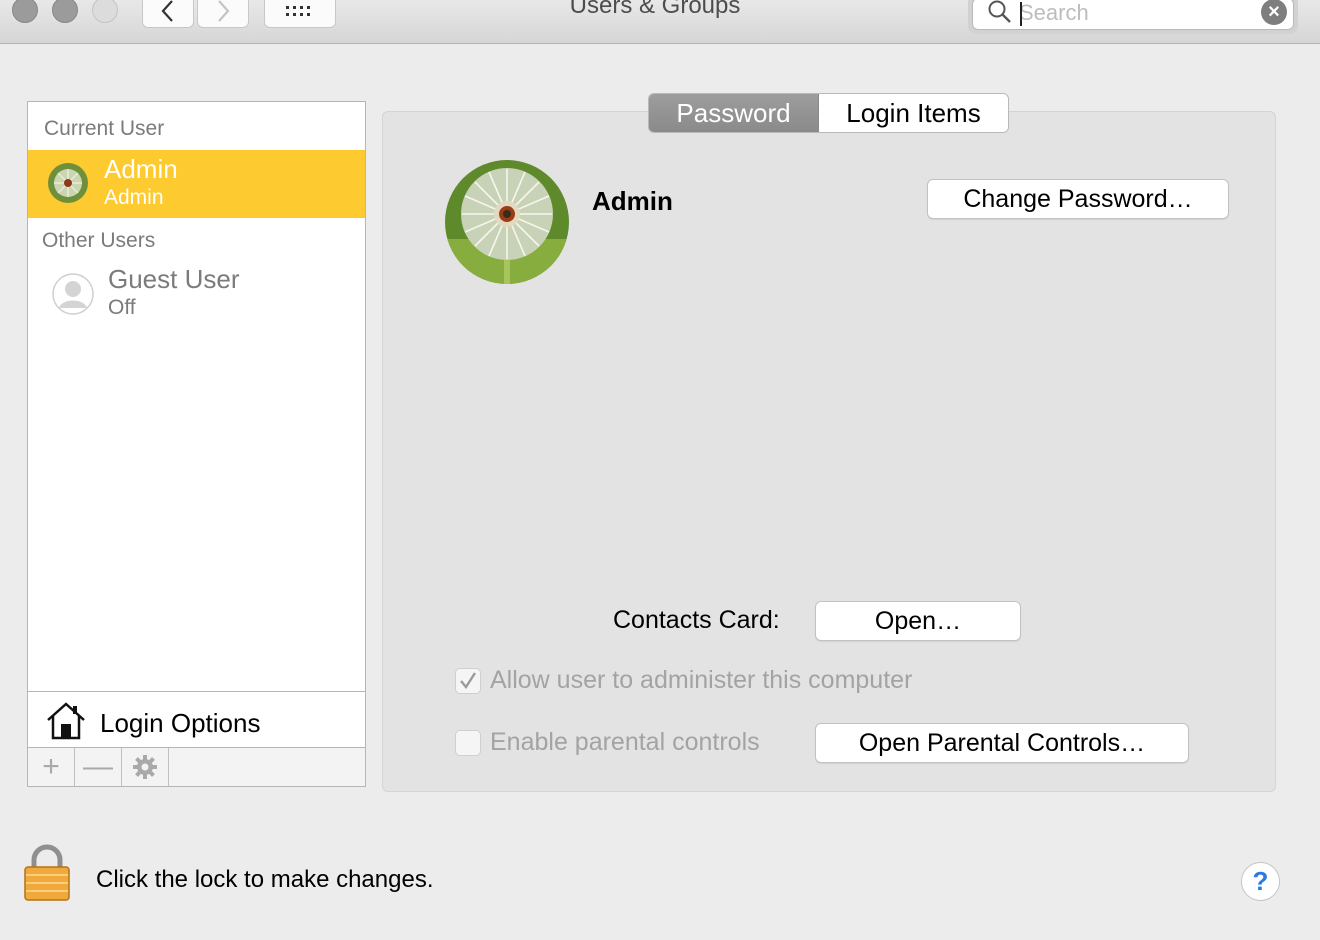  I want to click on search-input, so click(1134, 13).